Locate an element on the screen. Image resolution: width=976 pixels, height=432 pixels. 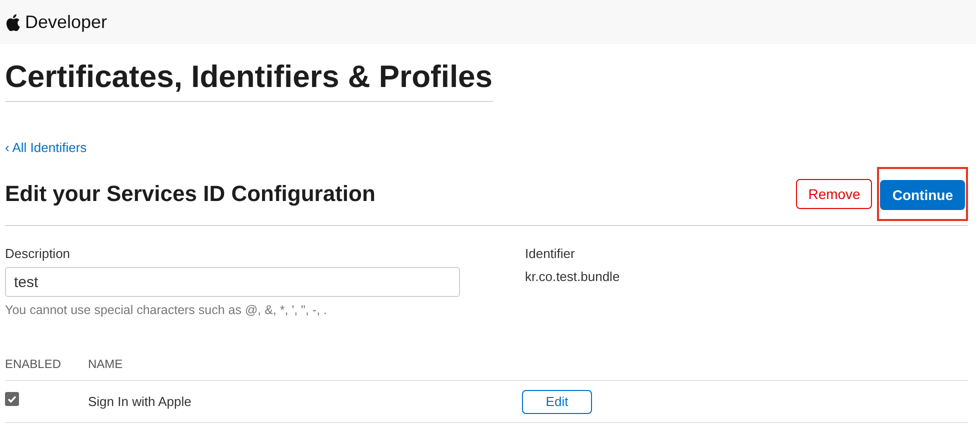
page-title: Certificates, Identifiers & Profiles is located at coordinates (249, 80).